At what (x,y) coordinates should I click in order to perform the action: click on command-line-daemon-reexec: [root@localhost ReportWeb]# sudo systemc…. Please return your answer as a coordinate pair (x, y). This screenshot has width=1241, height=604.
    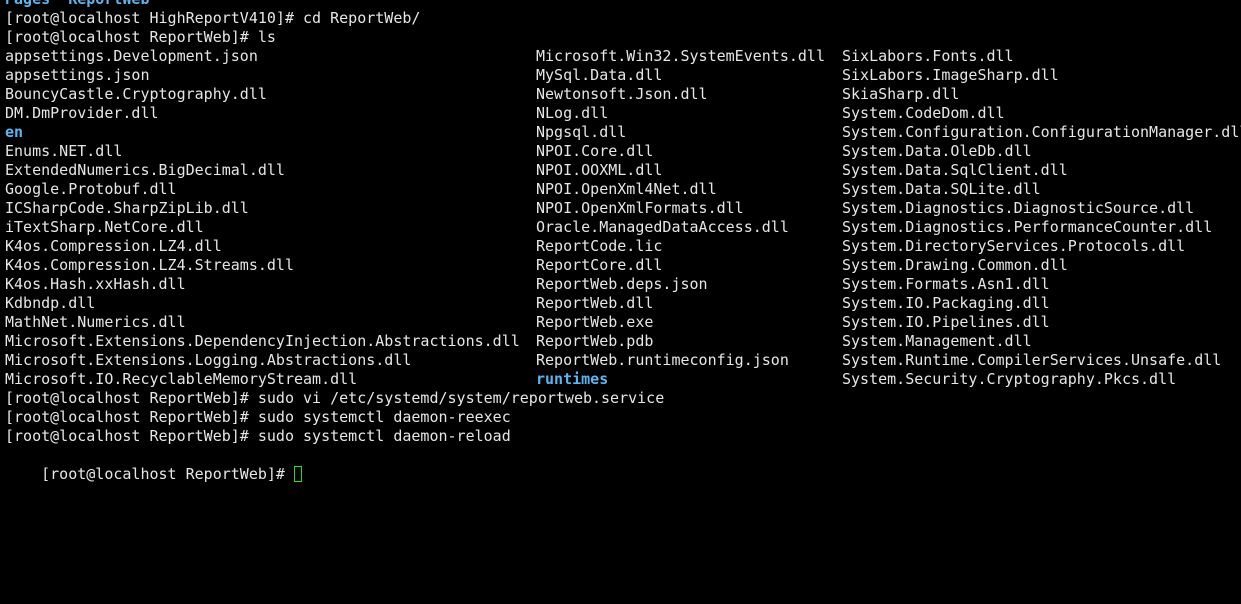
    Looking at the image, I should click on (258, 417).